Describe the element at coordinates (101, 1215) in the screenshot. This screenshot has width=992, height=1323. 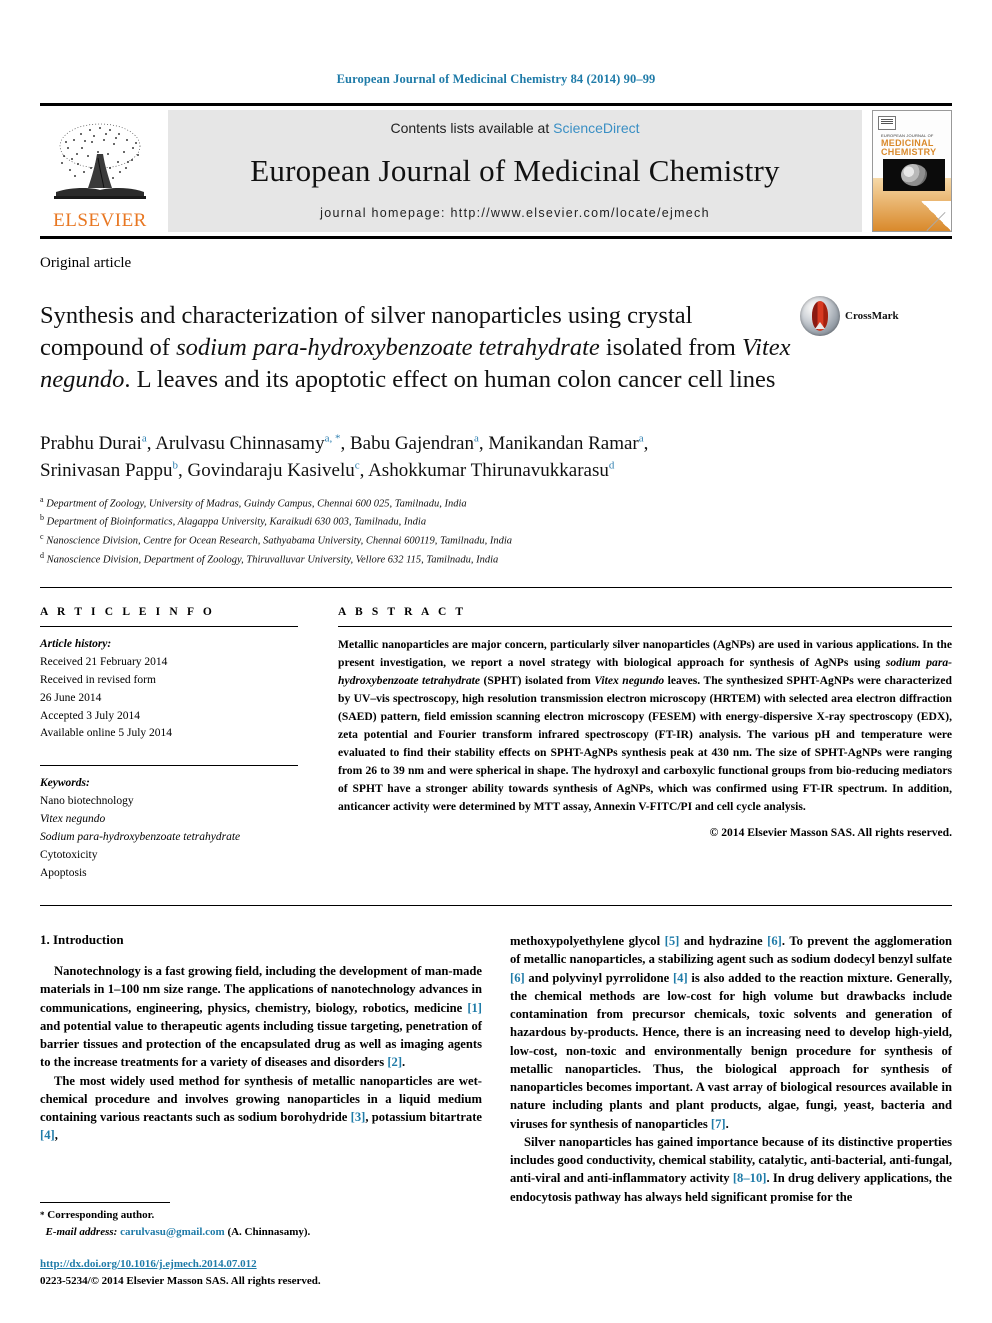
I see `corresponding-text: Corresponding author.` at that location.